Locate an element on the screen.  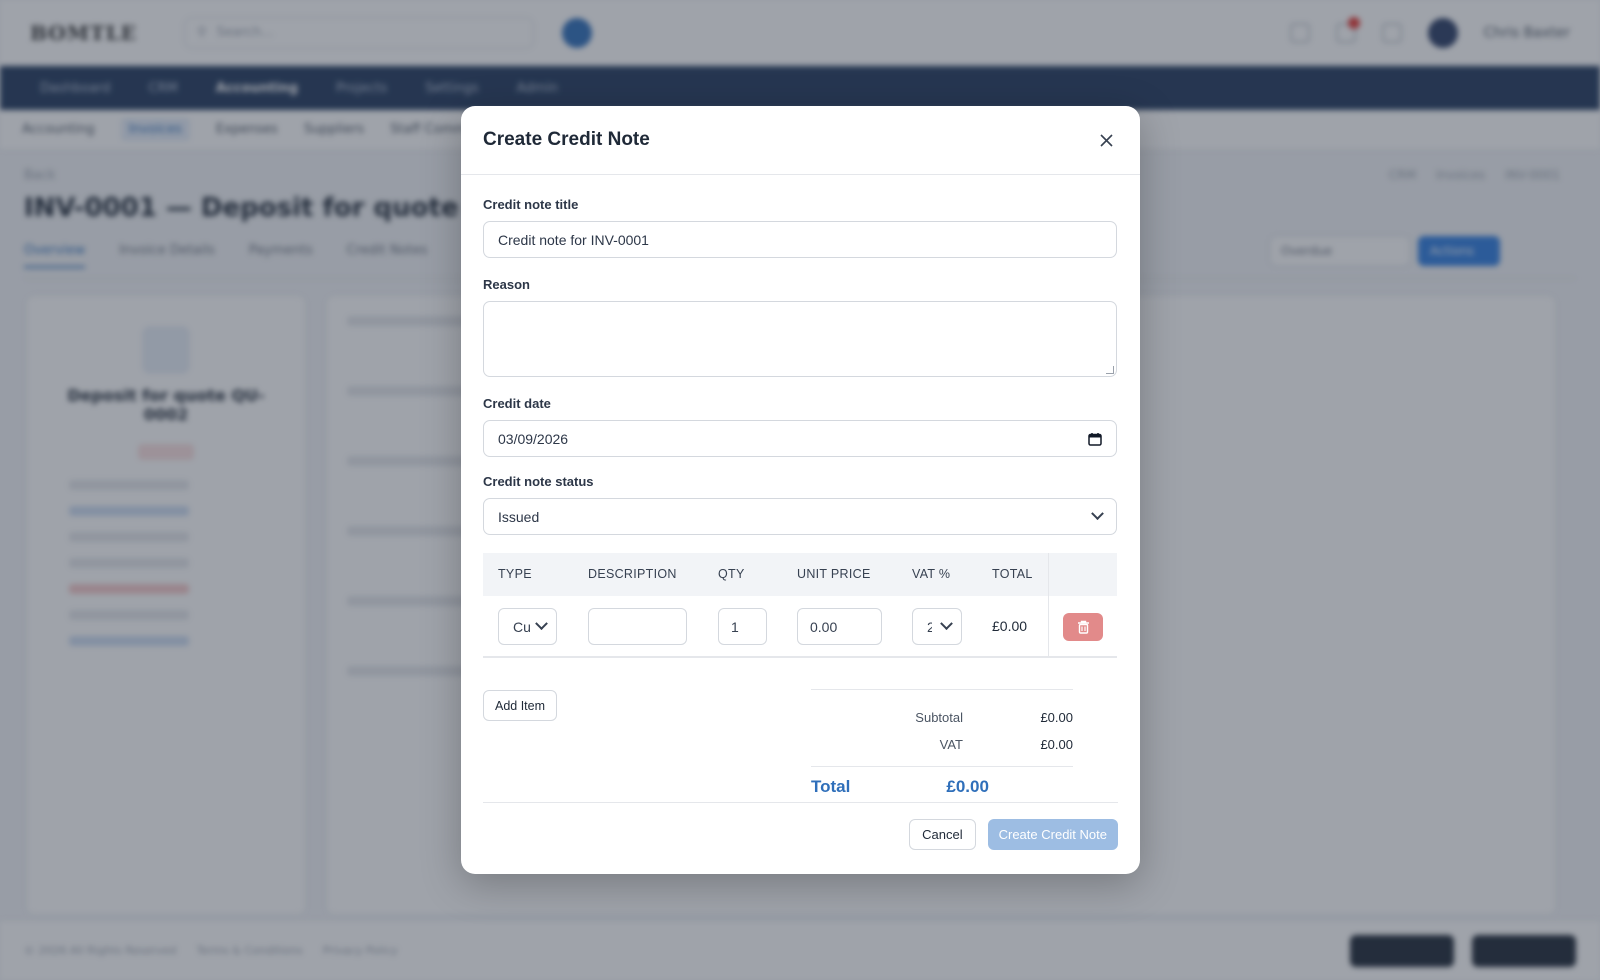
row-total: £0.00 is located at coordinates (1010, 626).